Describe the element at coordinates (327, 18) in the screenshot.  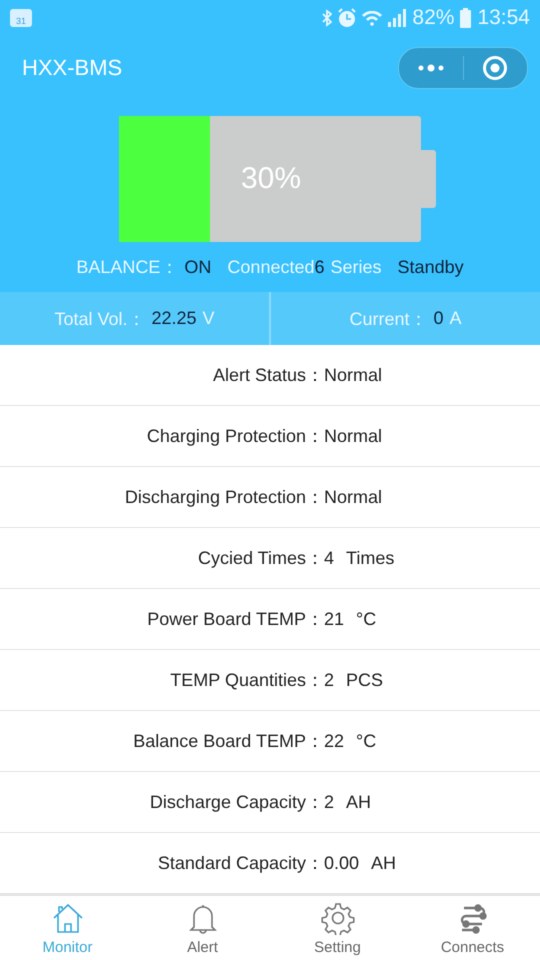
I see `bluetooth-icon` at that location.